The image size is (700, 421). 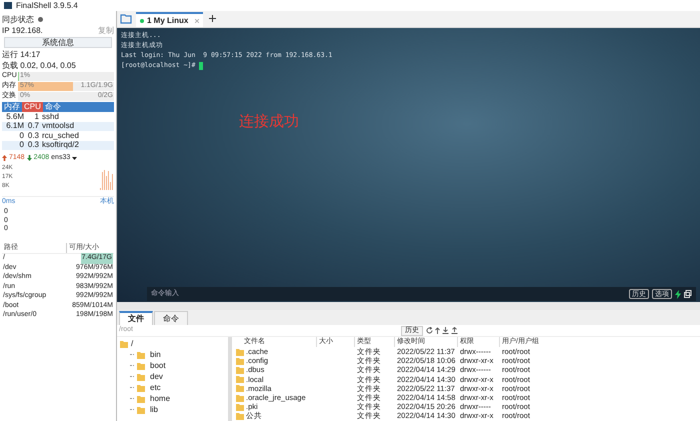 I want to click on upload-arrow-icon, so click(x=4, y=158).